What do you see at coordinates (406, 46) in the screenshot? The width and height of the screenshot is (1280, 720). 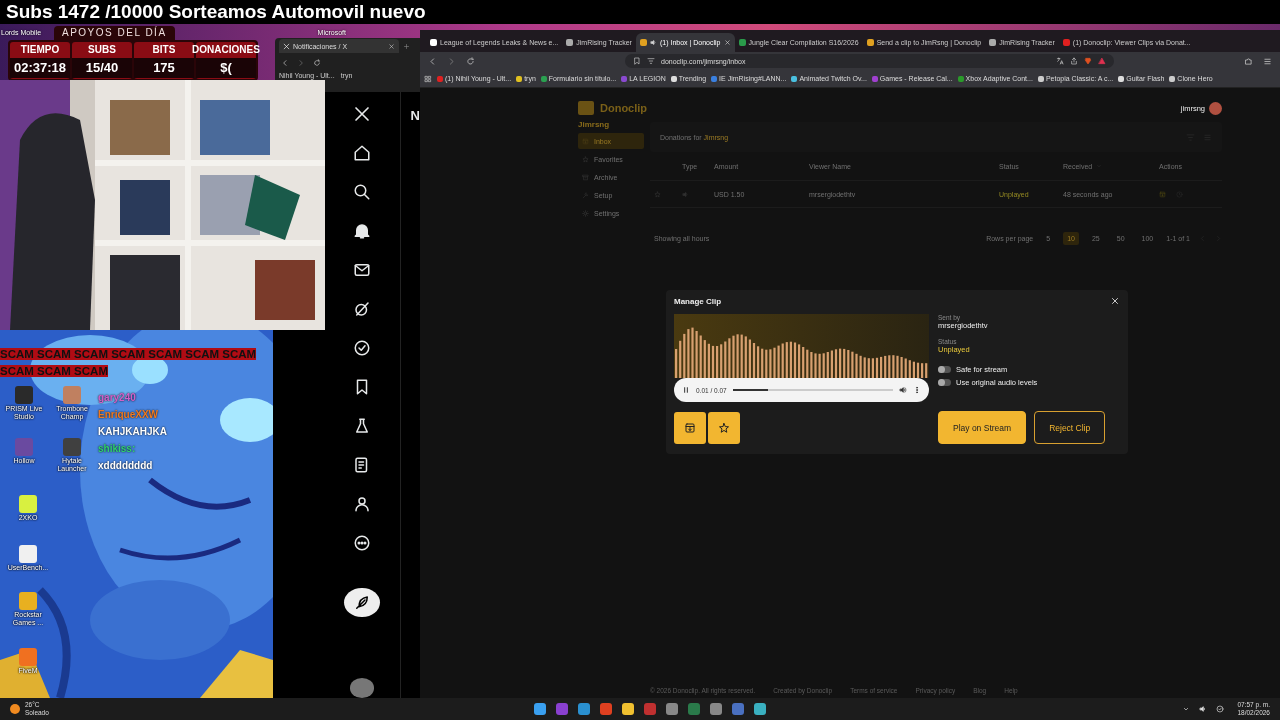 I see `new-tab-icon` at bounding box center [406, 46].